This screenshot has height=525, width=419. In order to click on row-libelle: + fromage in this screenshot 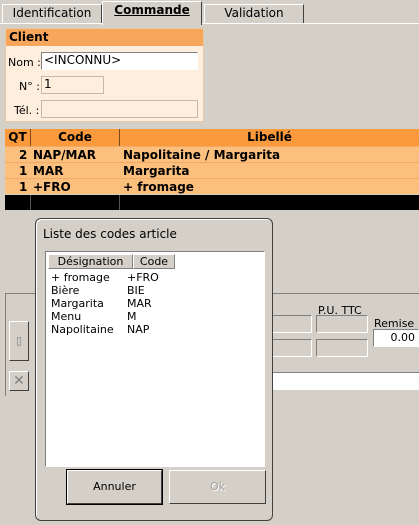, I will do `click(158, 187)`.